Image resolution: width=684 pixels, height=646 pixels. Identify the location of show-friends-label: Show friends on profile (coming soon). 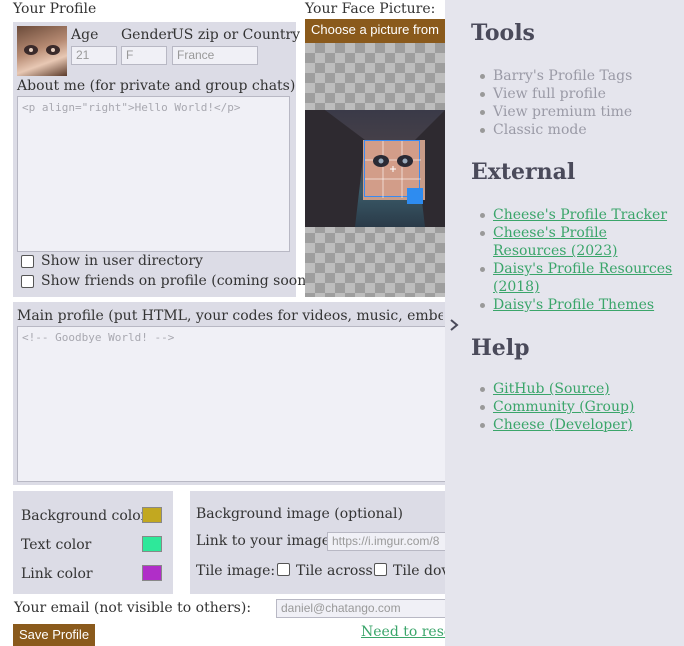
(176, 281).